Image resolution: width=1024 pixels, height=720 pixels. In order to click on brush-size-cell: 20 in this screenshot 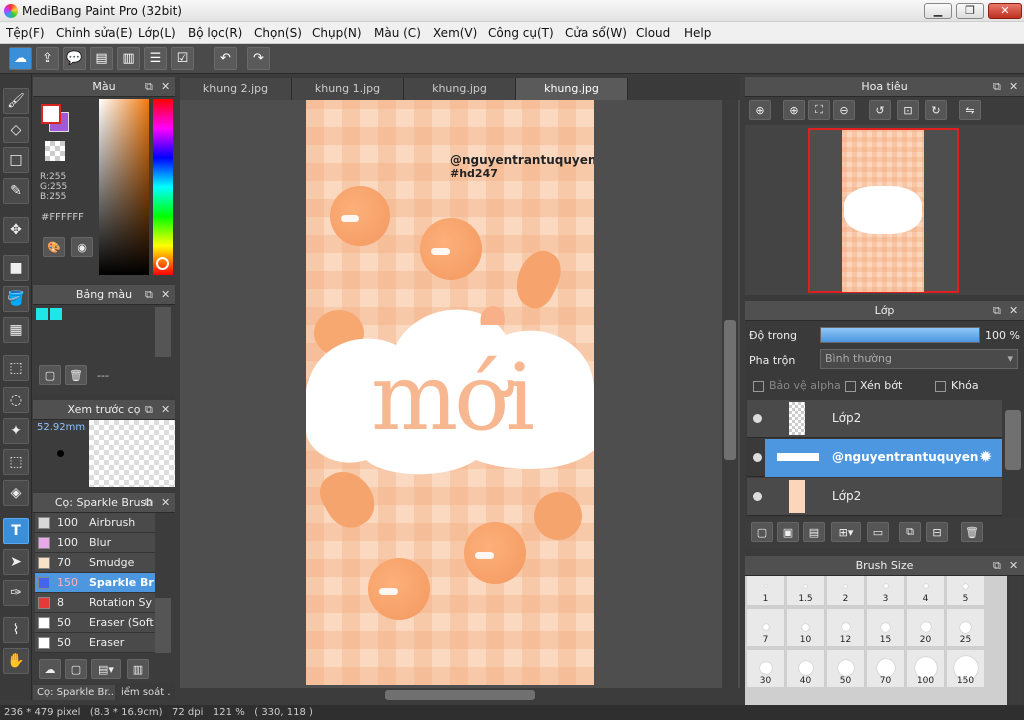, I will do `click(926, 628)`.